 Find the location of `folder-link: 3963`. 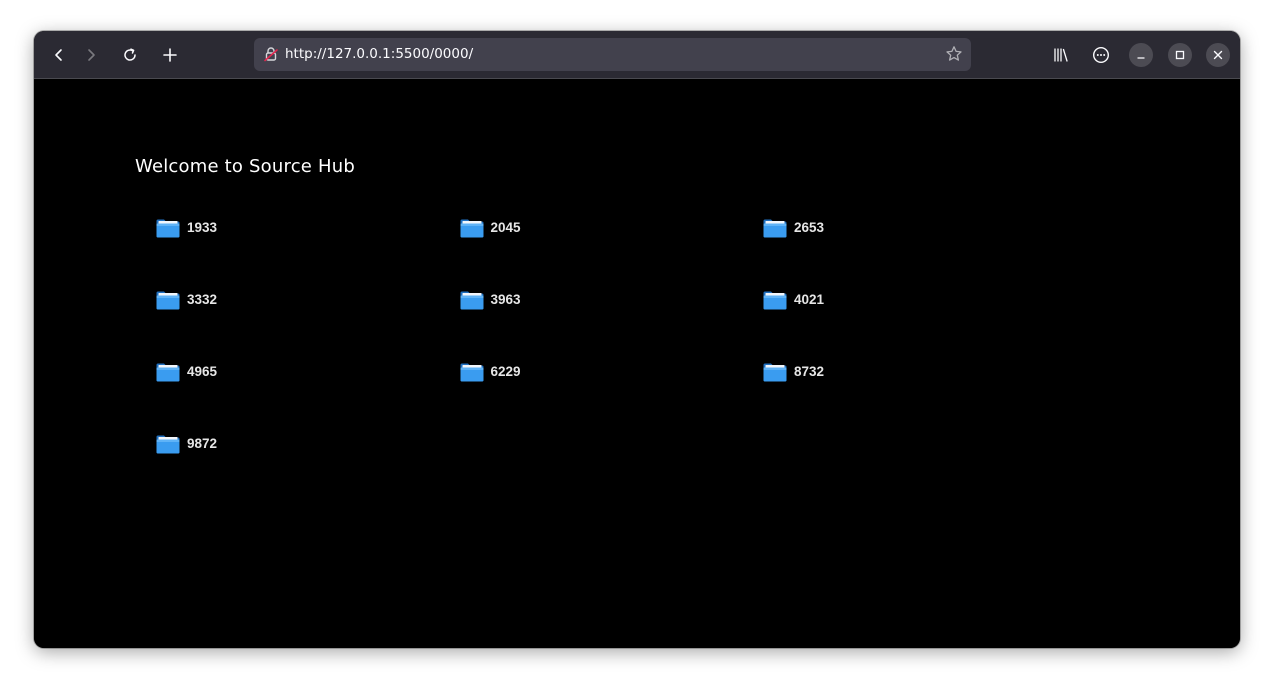

folder-link: 3963 is located at coordinates (611, 301).